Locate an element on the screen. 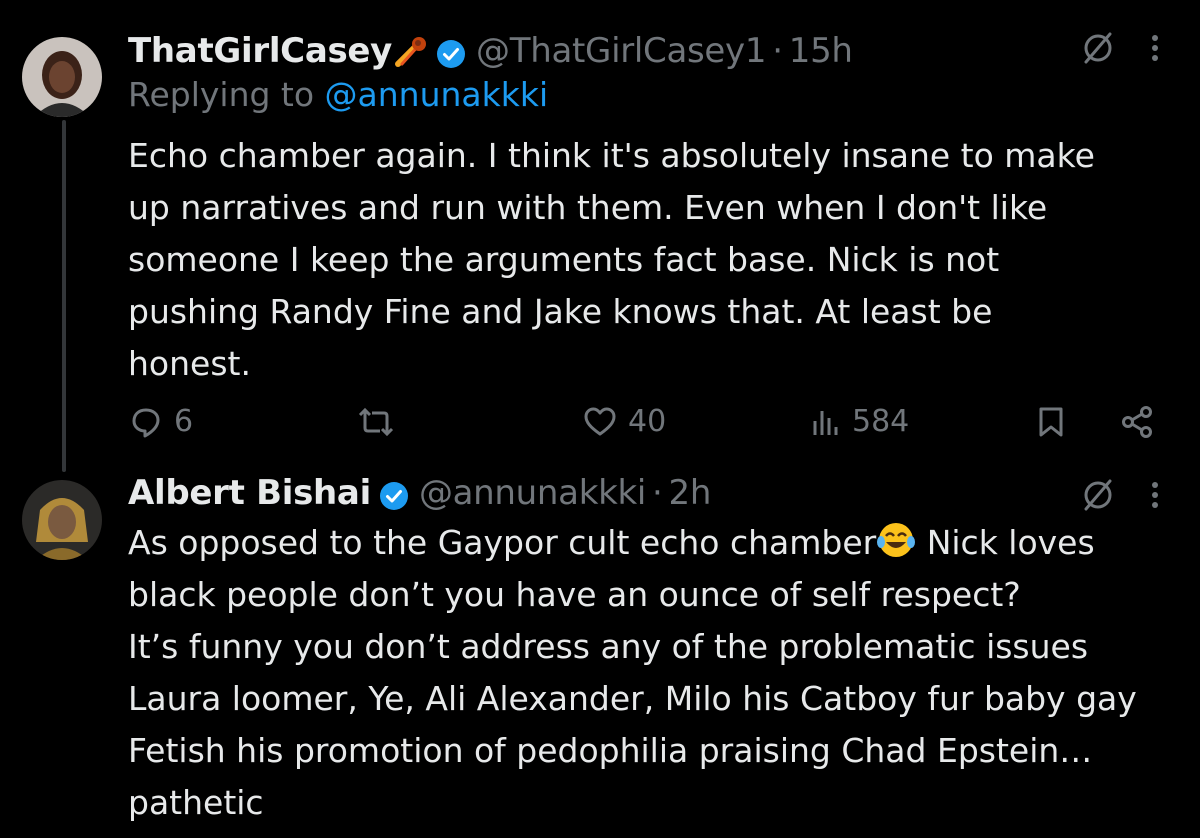 This screenshot has height=838, width=1200. timestamp: 2h is located at coordinates (690, 493).